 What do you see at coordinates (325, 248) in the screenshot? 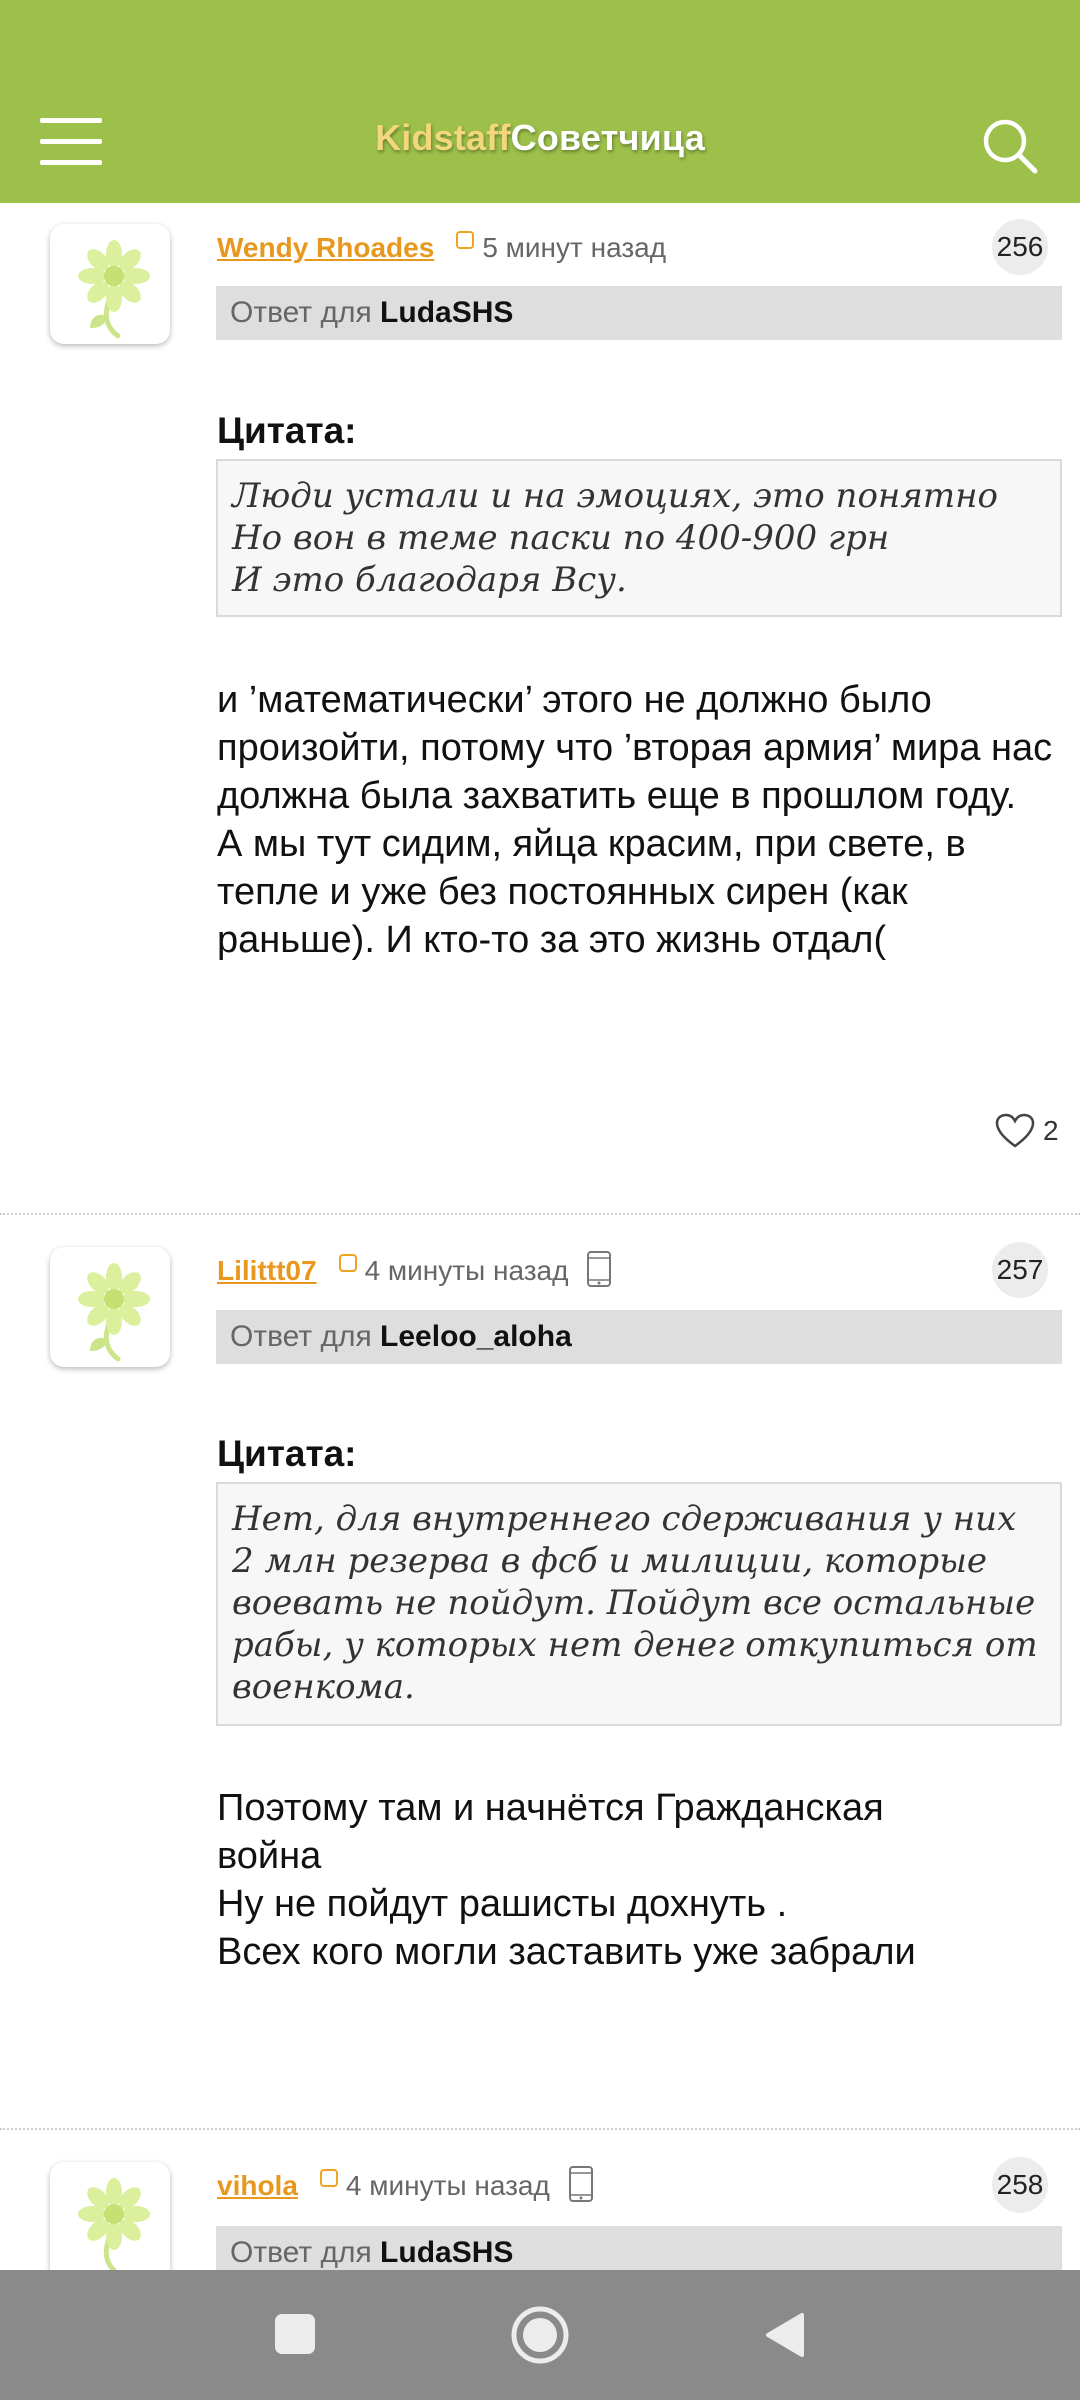
I see `author-link: Wendy Rhoades` at bounding box center [325, 248].